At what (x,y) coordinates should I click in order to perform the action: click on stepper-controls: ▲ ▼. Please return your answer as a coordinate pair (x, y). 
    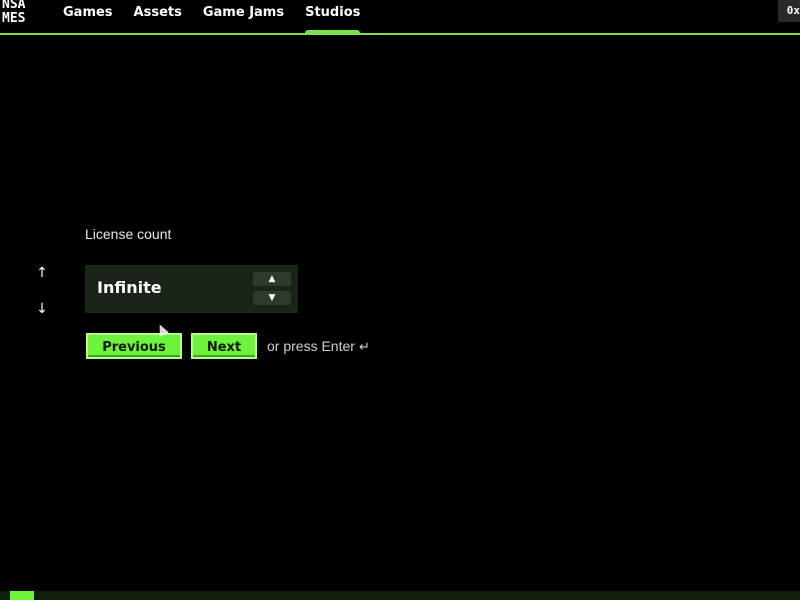
    Looking at the image, I should click on (272, 291).